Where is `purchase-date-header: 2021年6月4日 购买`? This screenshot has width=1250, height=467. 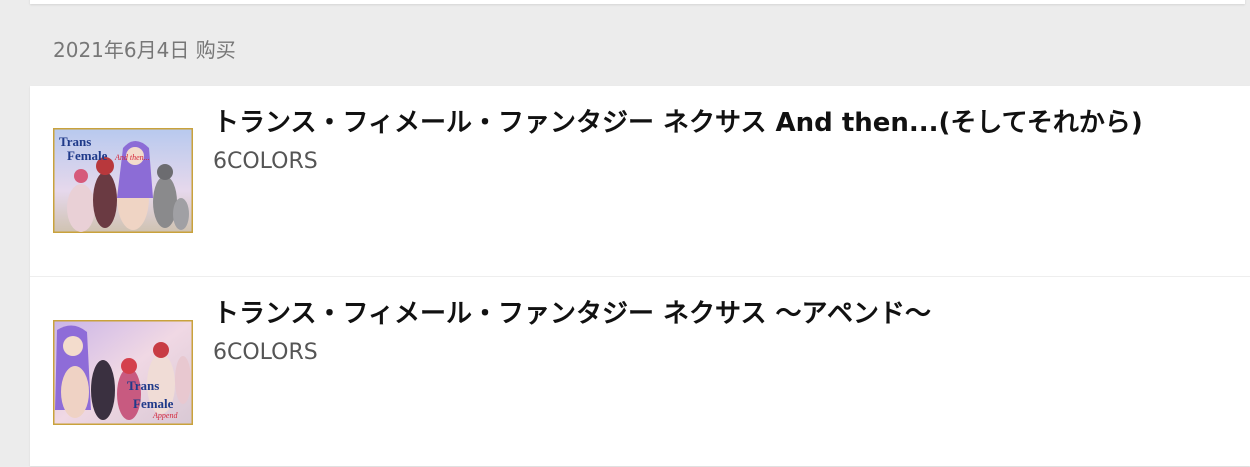
purchase-date-header: 2021年6月4日 购买 is located at coordinates (144, 50).